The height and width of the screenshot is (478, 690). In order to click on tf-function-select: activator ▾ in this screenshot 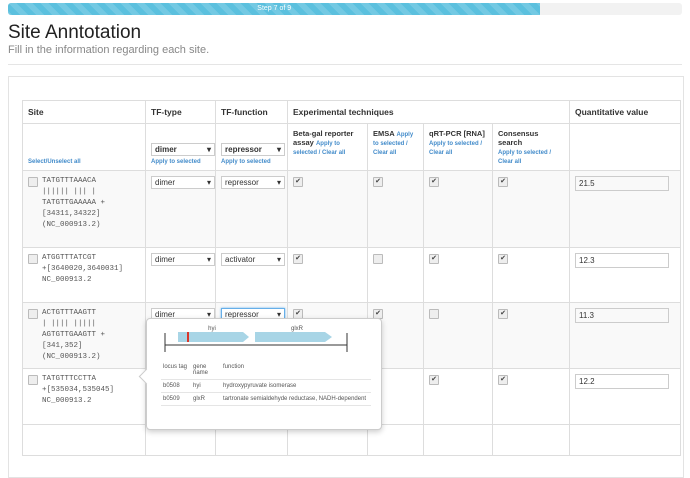, I will do `click(253, 259)`.